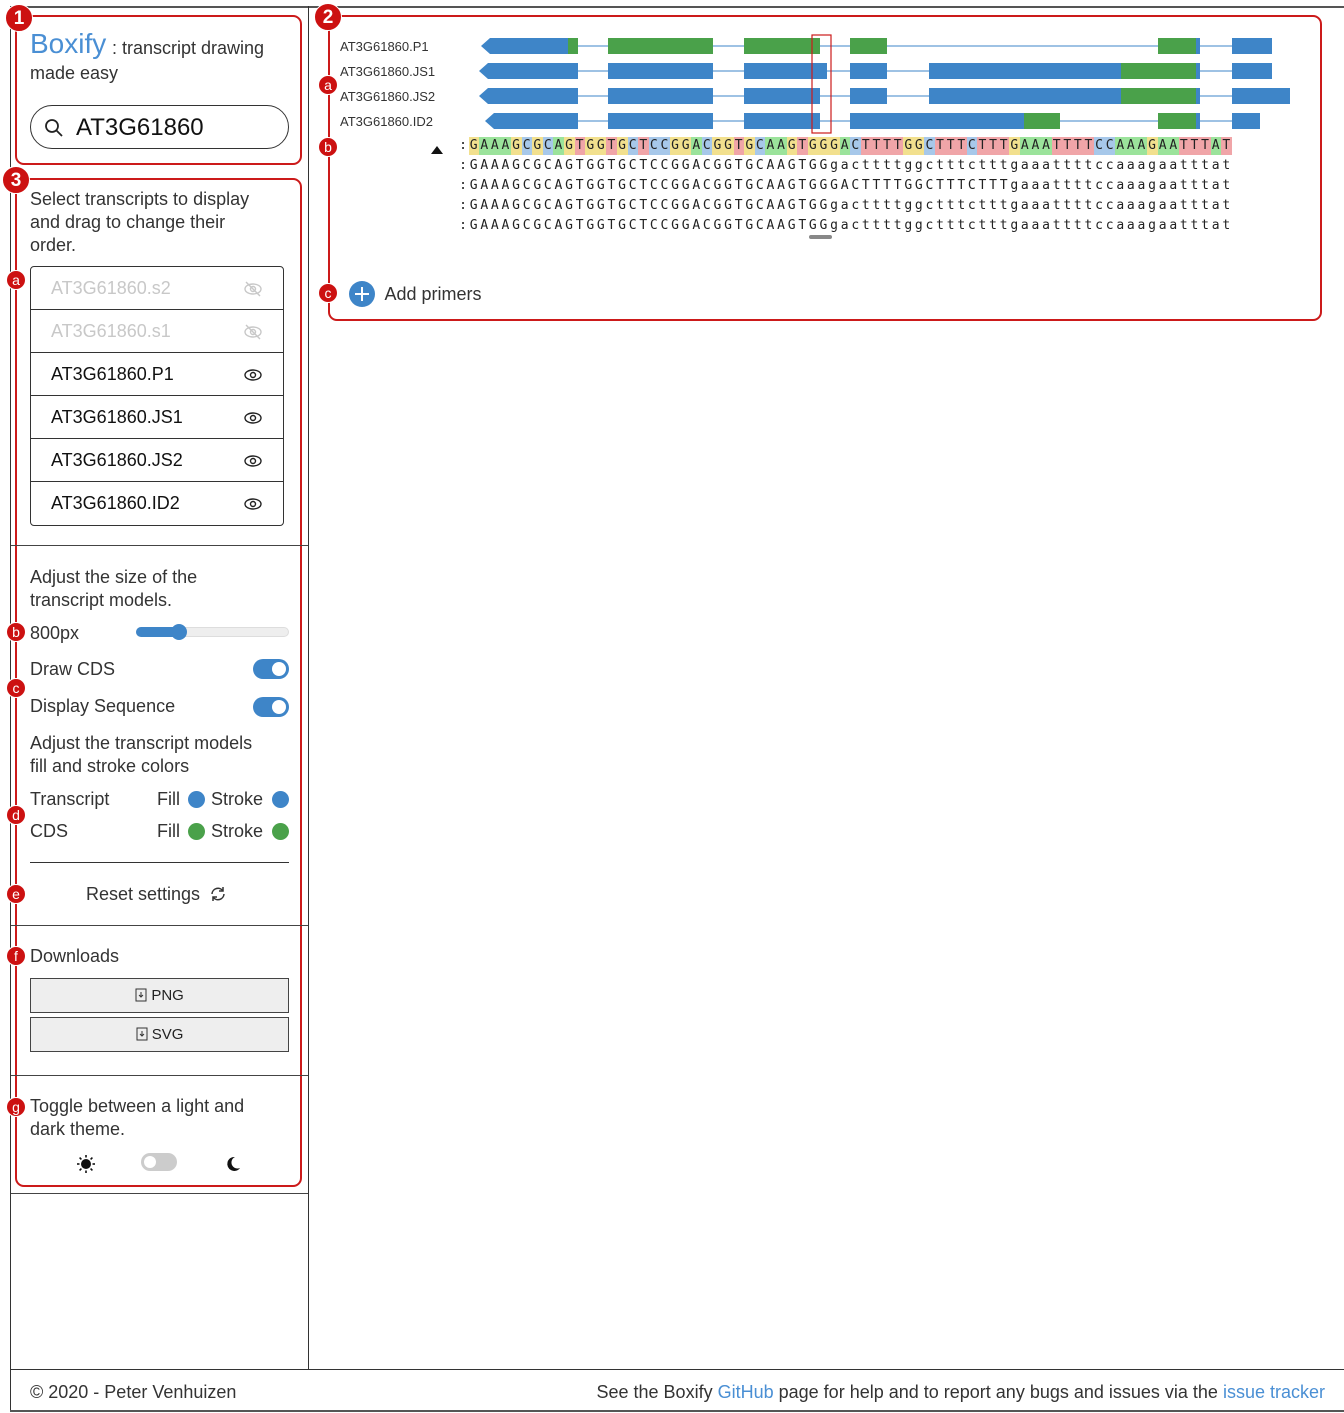 This screenshot has width=1344, height=1413. I want to click on transcript-item: AT3G61860.JS1, so click(157, 417).